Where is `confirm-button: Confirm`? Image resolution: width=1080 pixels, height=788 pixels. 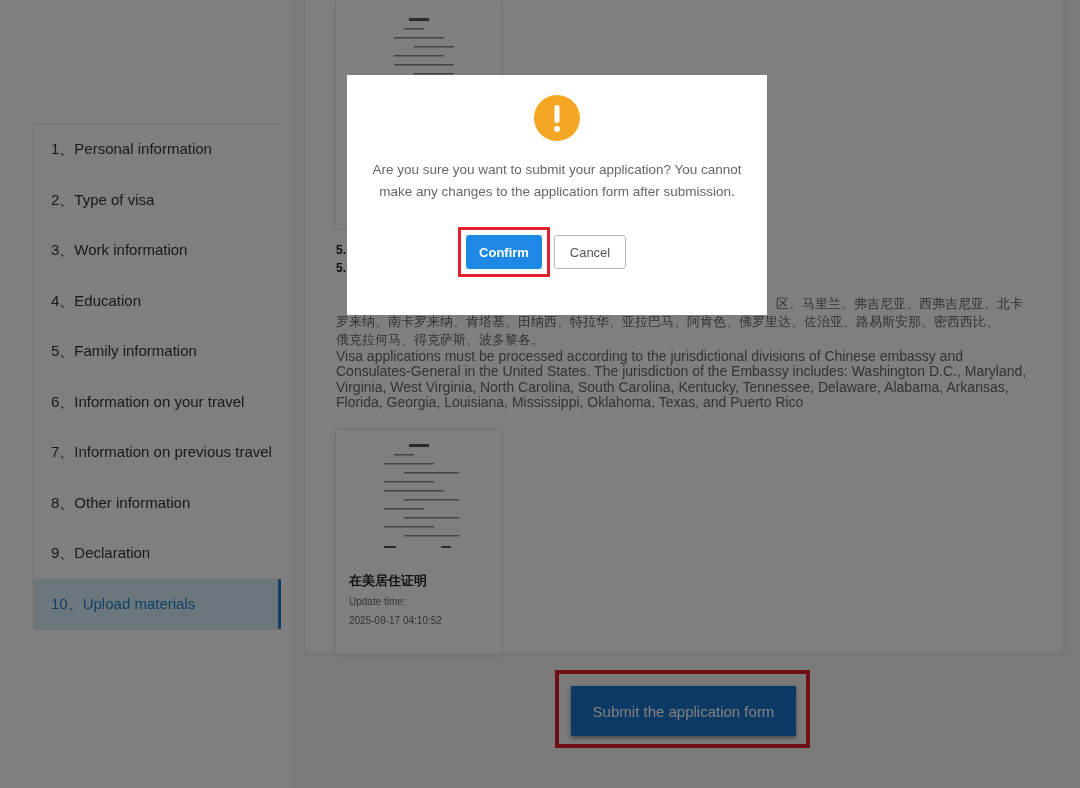 confirm-button: Confirm is located at coordinates (504, 252).